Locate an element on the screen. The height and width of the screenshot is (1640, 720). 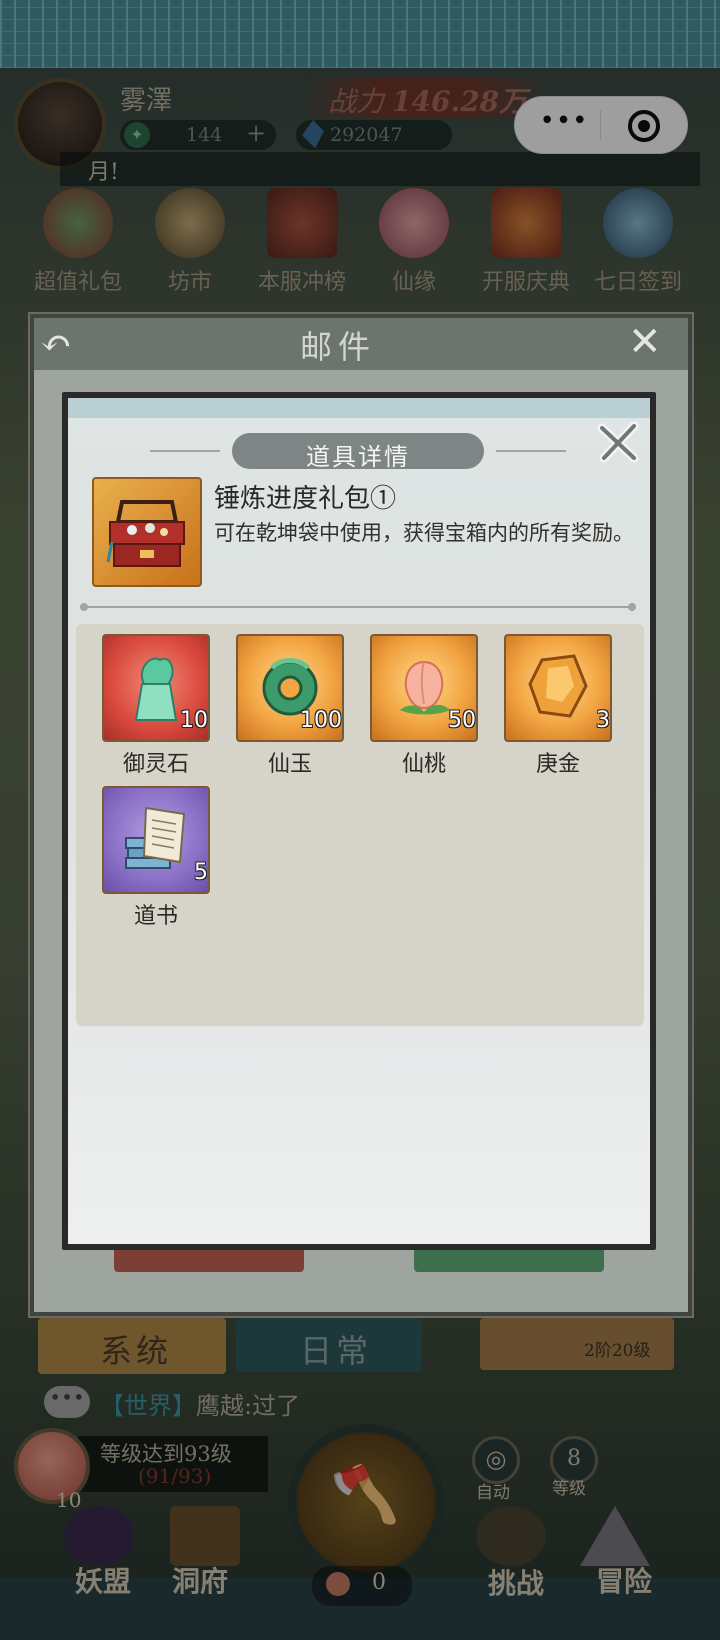
reward-name: 仙桃 is located at coordinates (423, 764).